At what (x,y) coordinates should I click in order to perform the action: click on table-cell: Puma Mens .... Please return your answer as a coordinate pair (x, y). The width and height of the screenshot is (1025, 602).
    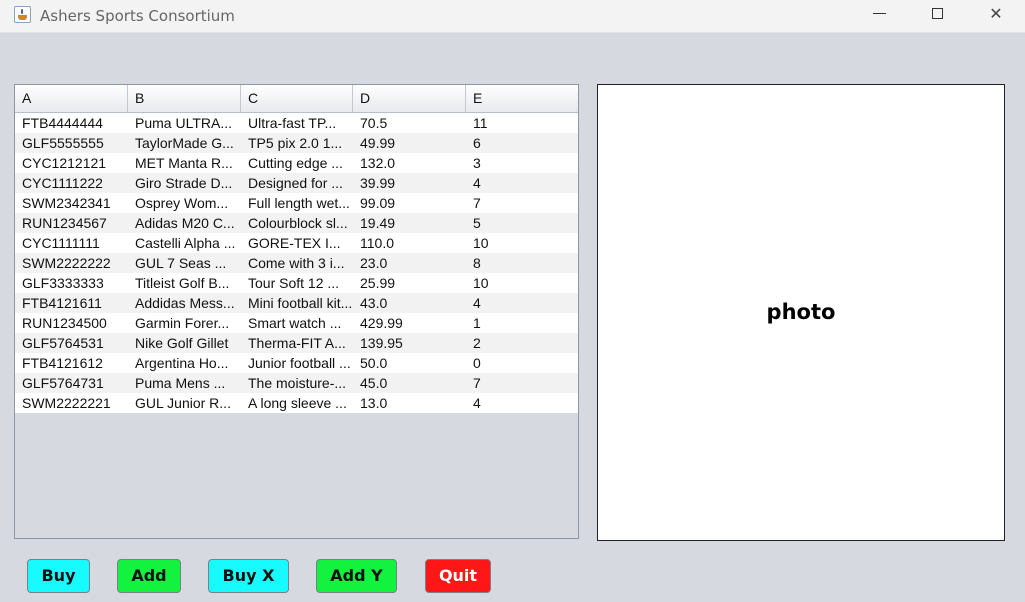
    Looking at the image, I should click on (184, 383).